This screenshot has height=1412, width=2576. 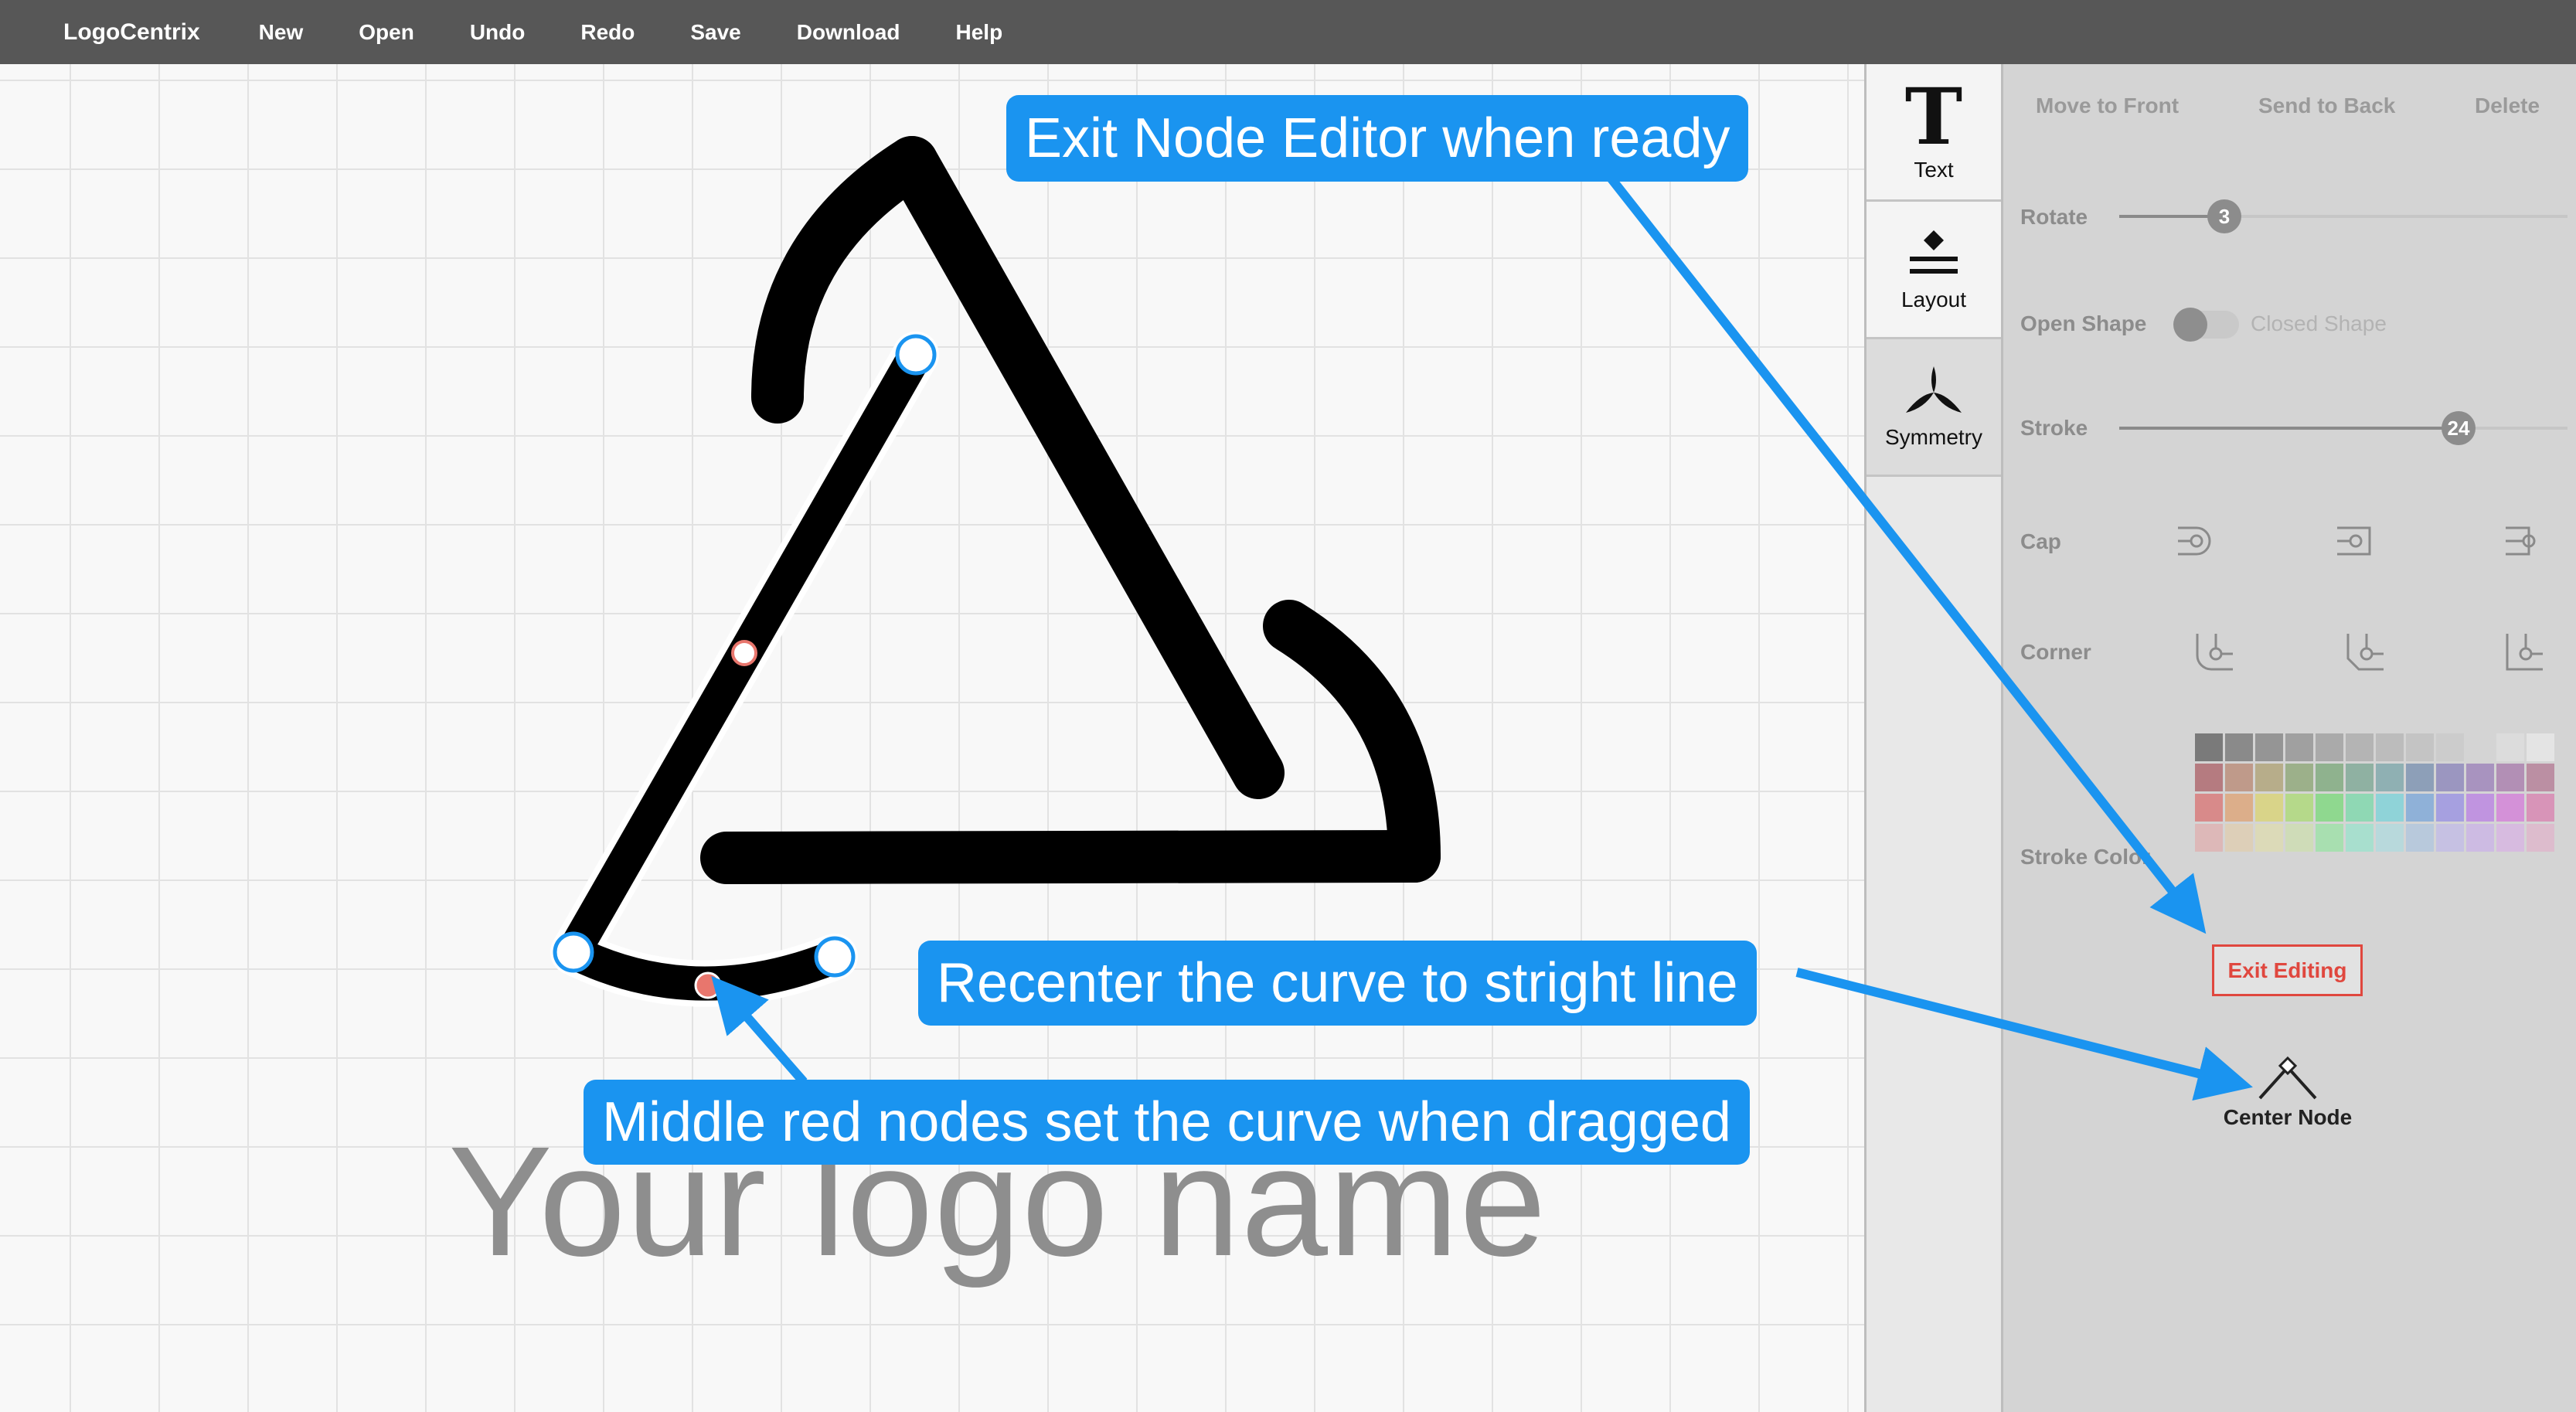 I want to click on layout-icon, so click(x=1934, y=252).